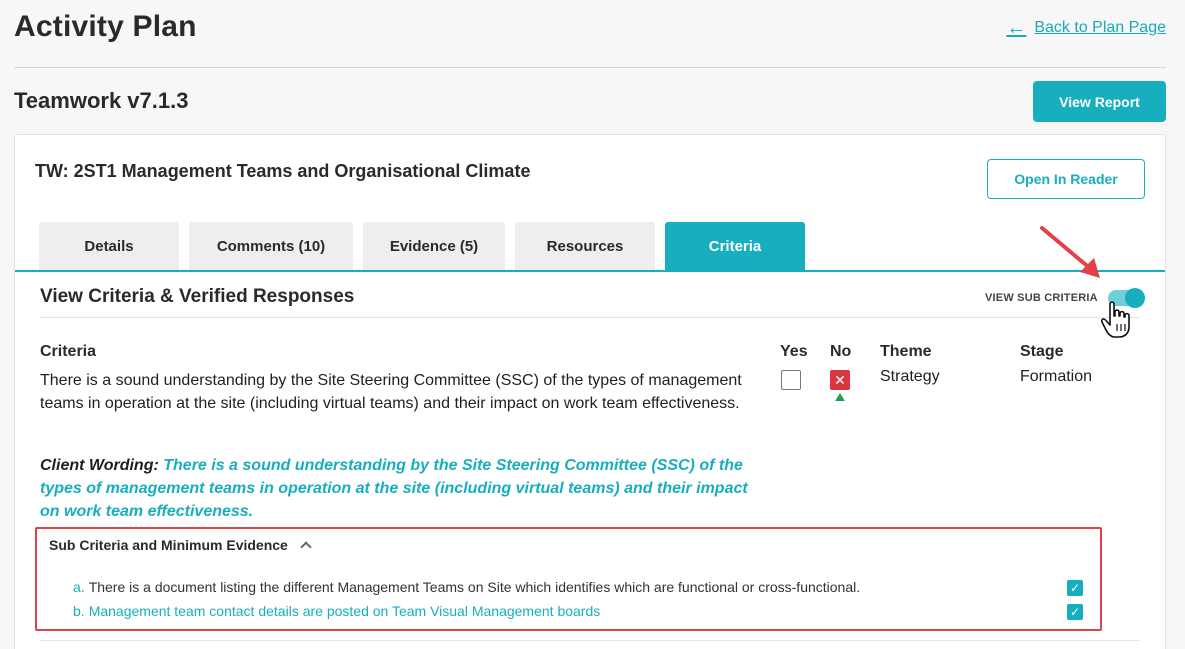 Image resolution: width=1185 pixels, height=649 pixels. Describe the element at coordinates (1070, 252) in the screenshot. I see `annotation-arrow-icon` at that location.